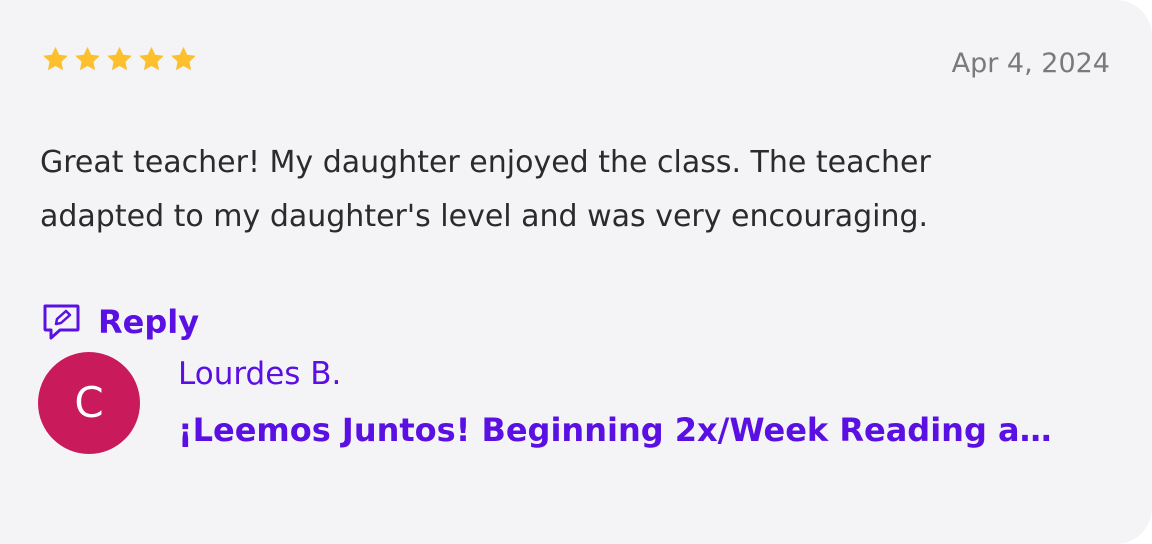  What do you see at coordinates (61, 322) in the screenshot?
I see `chat-bubble-pencil-icon` at bounding box center [61, 322].